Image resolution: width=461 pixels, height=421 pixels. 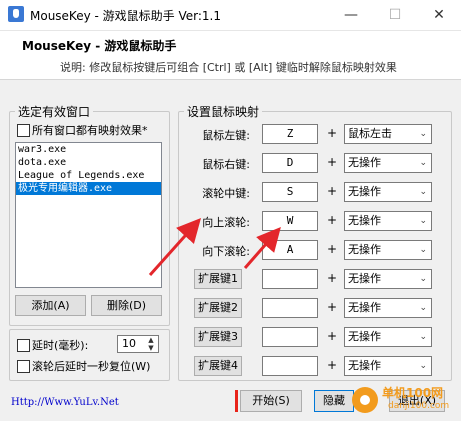 I want to click on website-link: Http://Www.YuLv.Net, so click(x=65, y=402).